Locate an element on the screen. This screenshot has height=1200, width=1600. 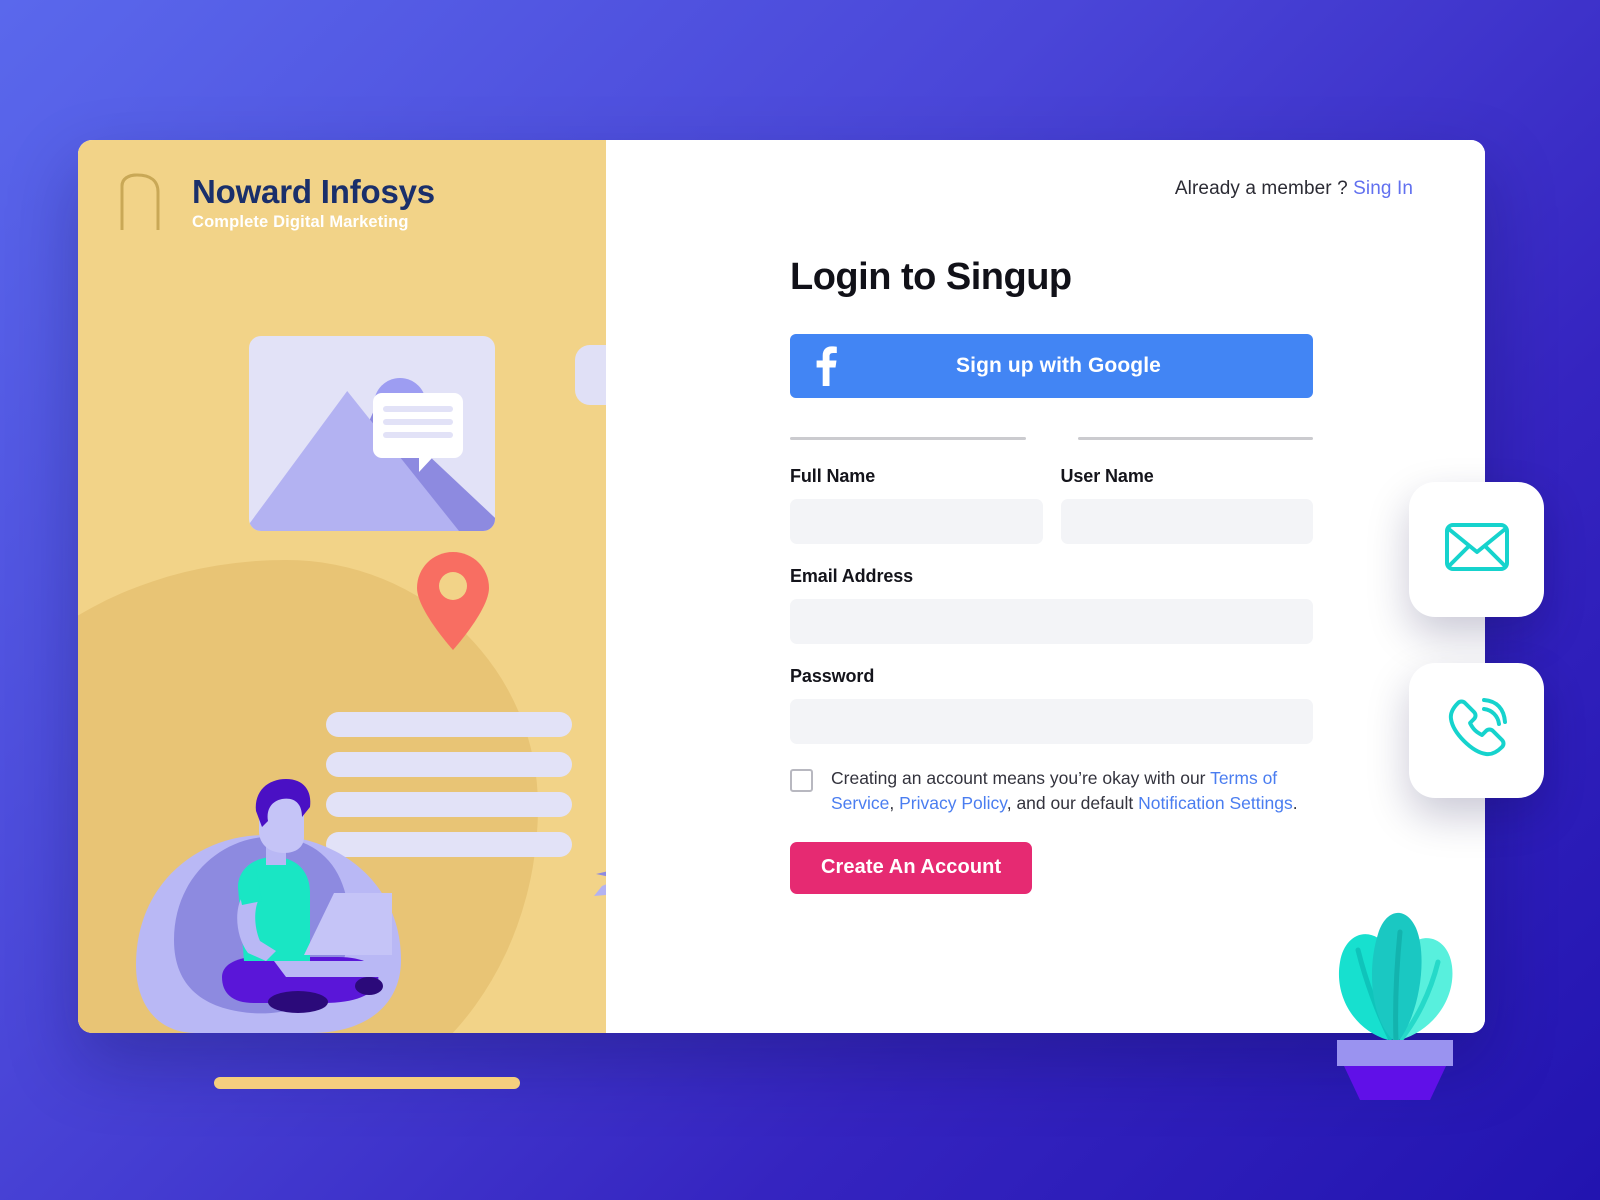
play-button-card is located at coordinates (590, 375).